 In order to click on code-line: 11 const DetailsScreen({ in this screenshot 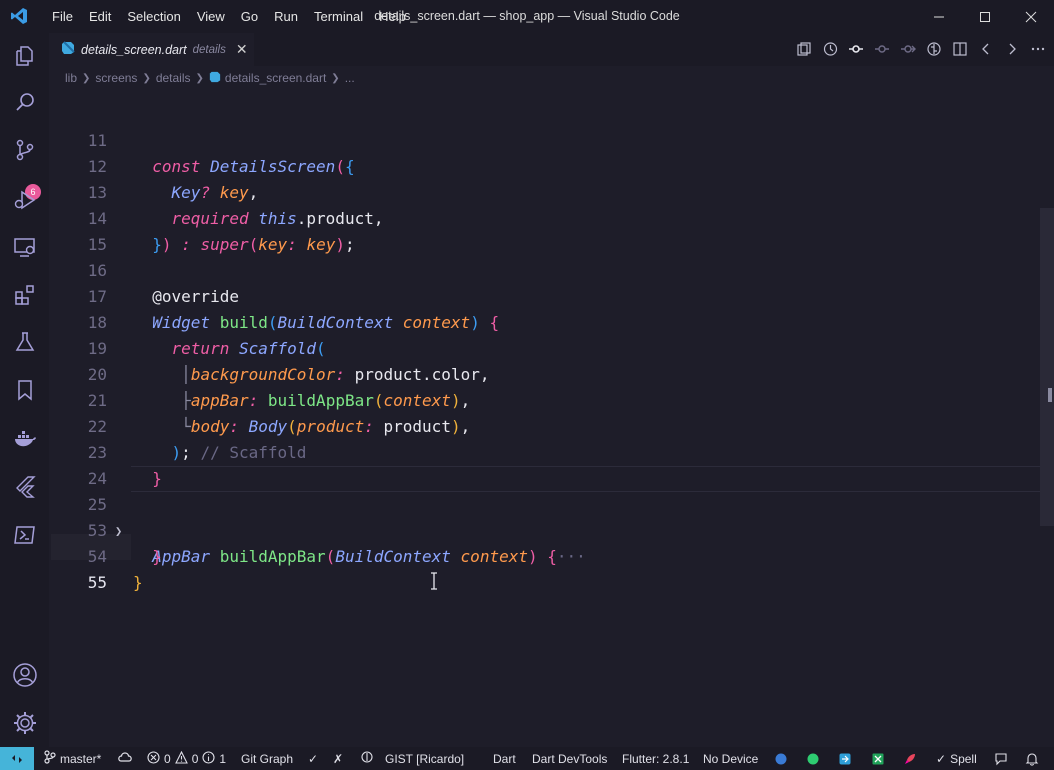, I will do `click(551, 139)`.